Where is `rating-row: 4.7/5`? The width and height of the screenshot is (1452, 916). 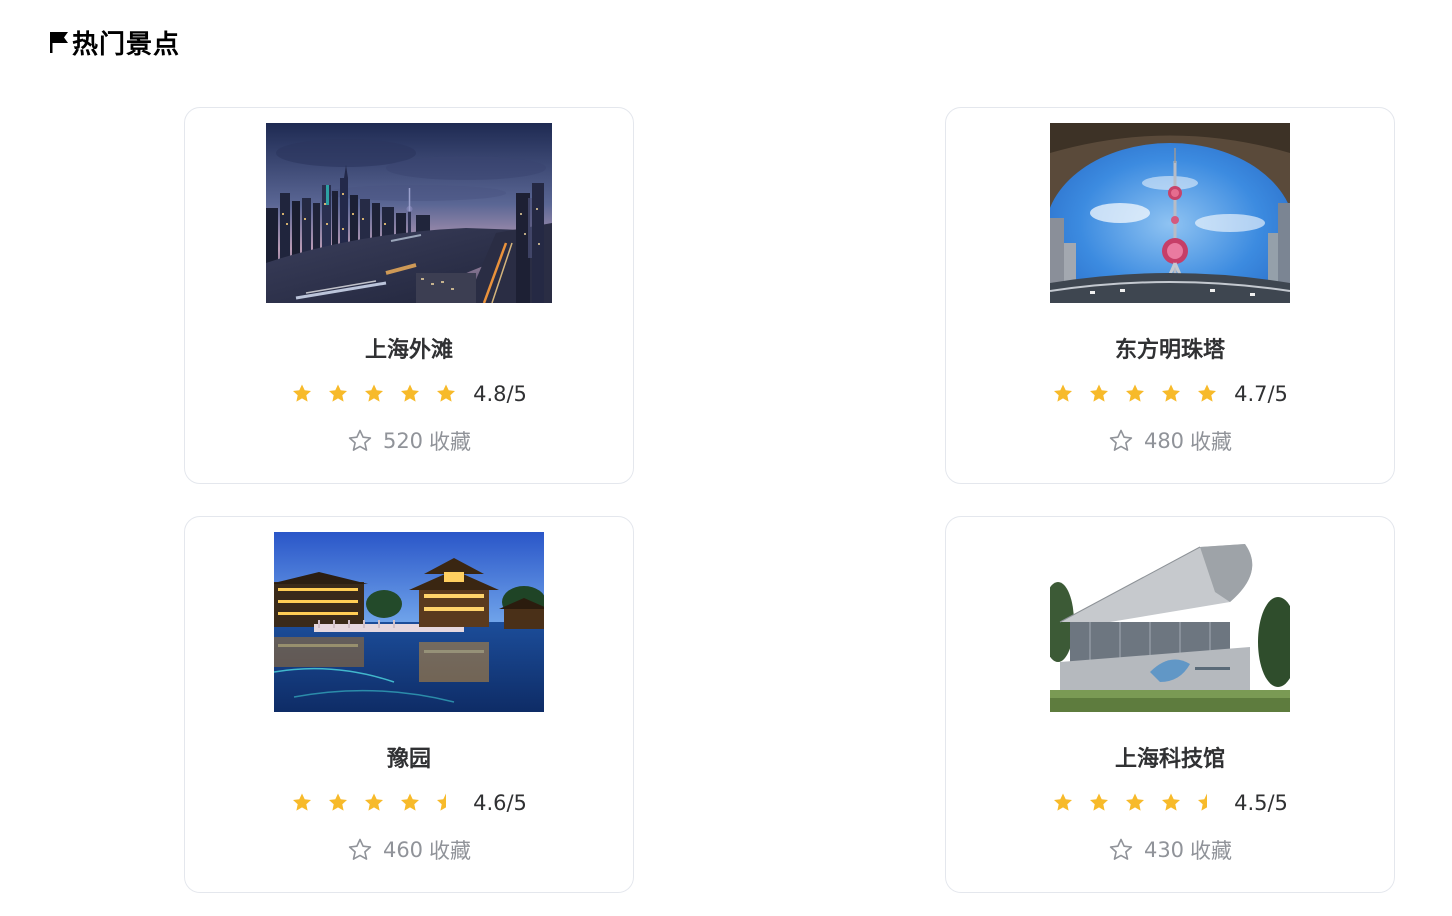
rating-row: 4.7/5 is located at coordinates (1170, 394).